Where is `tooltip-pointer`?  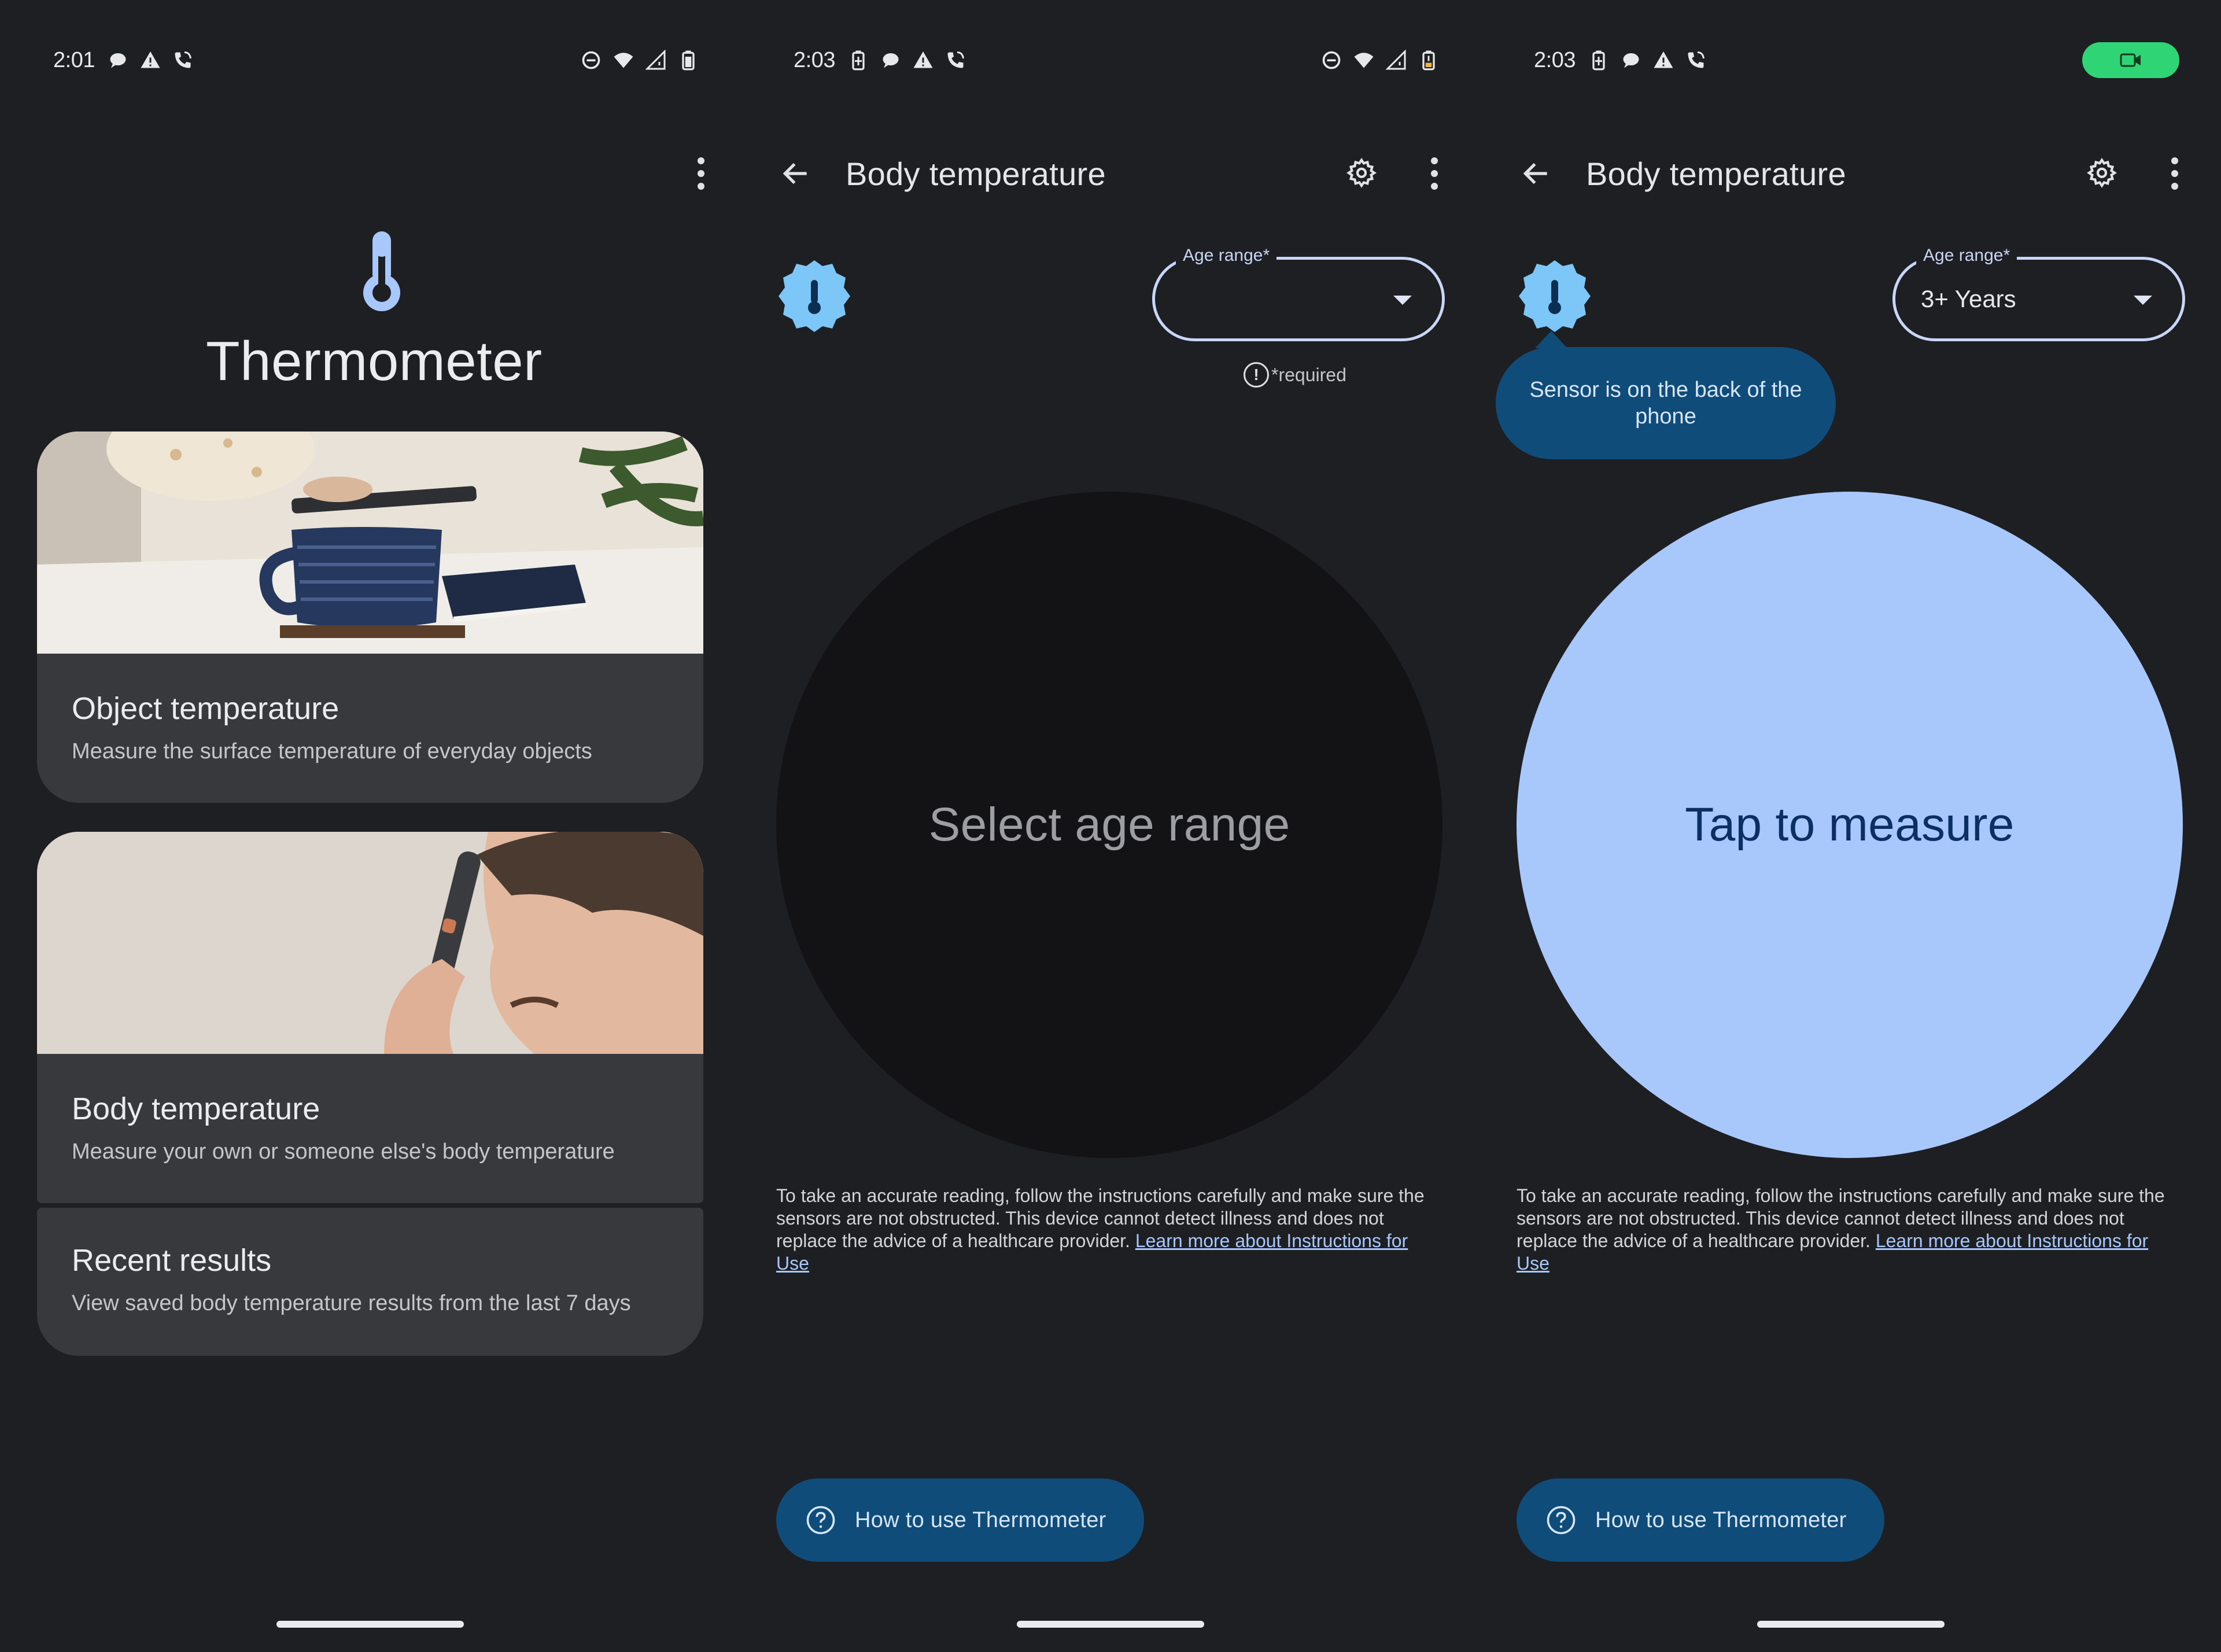 tooltip-pointer is located at coordinates (1551, 340).